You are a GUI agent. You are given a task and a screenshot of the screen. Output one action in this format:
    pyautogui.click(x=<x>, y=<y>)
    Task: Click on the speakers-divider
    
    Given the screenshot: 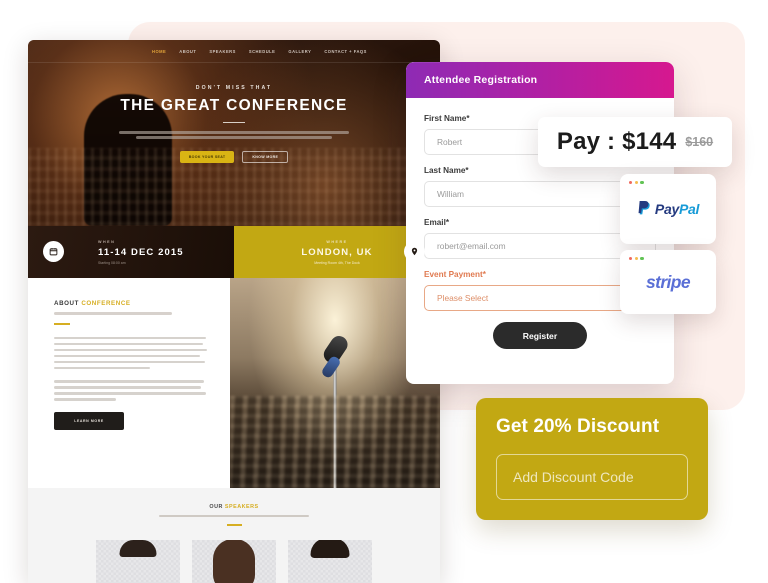 What is the action you would take?
    pyautogui.click(x=234, y=525)
    